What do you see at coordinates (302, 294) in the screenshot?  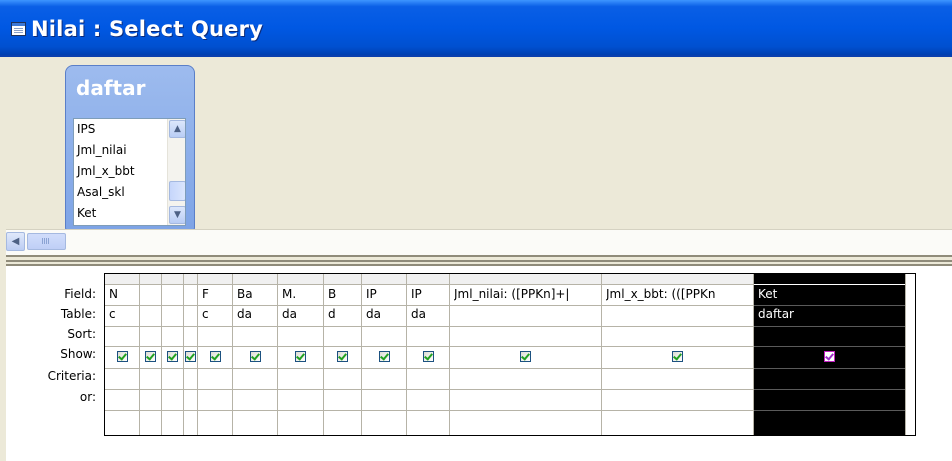 I see `field-cell: M.` at bounding box center [302, 294].